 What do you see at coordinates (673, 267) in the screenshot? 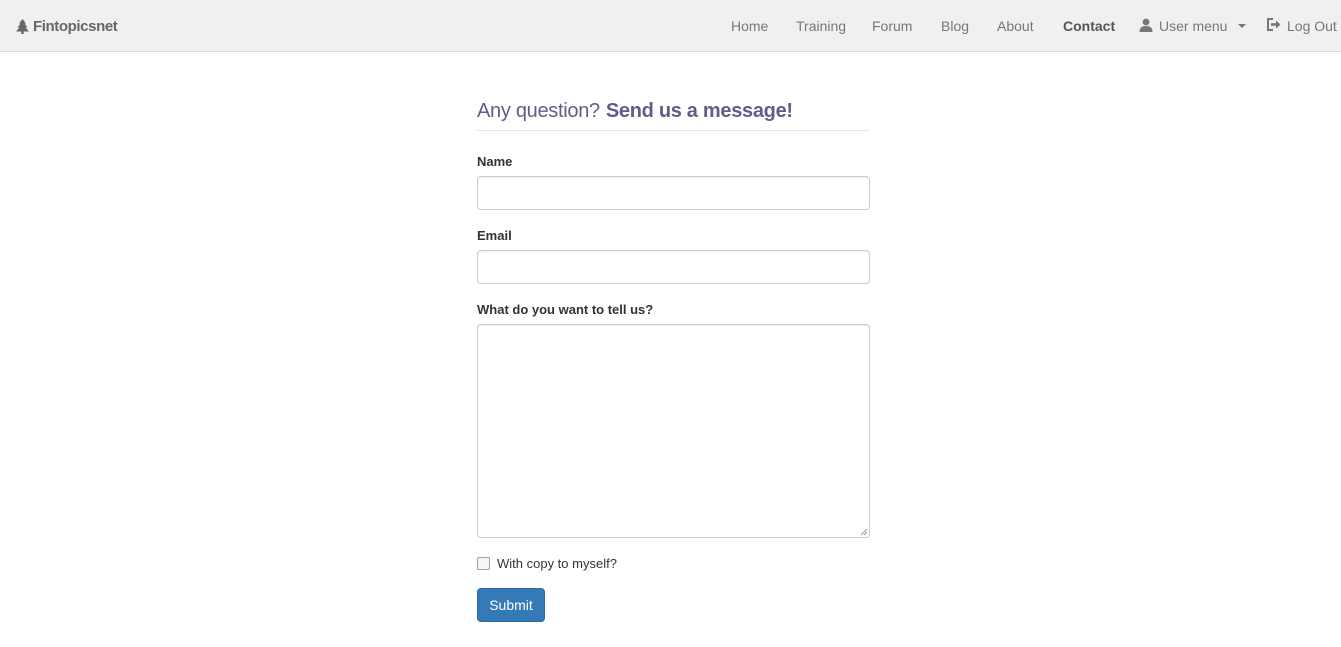
I see `email-input` at bounding box center [673, 267].